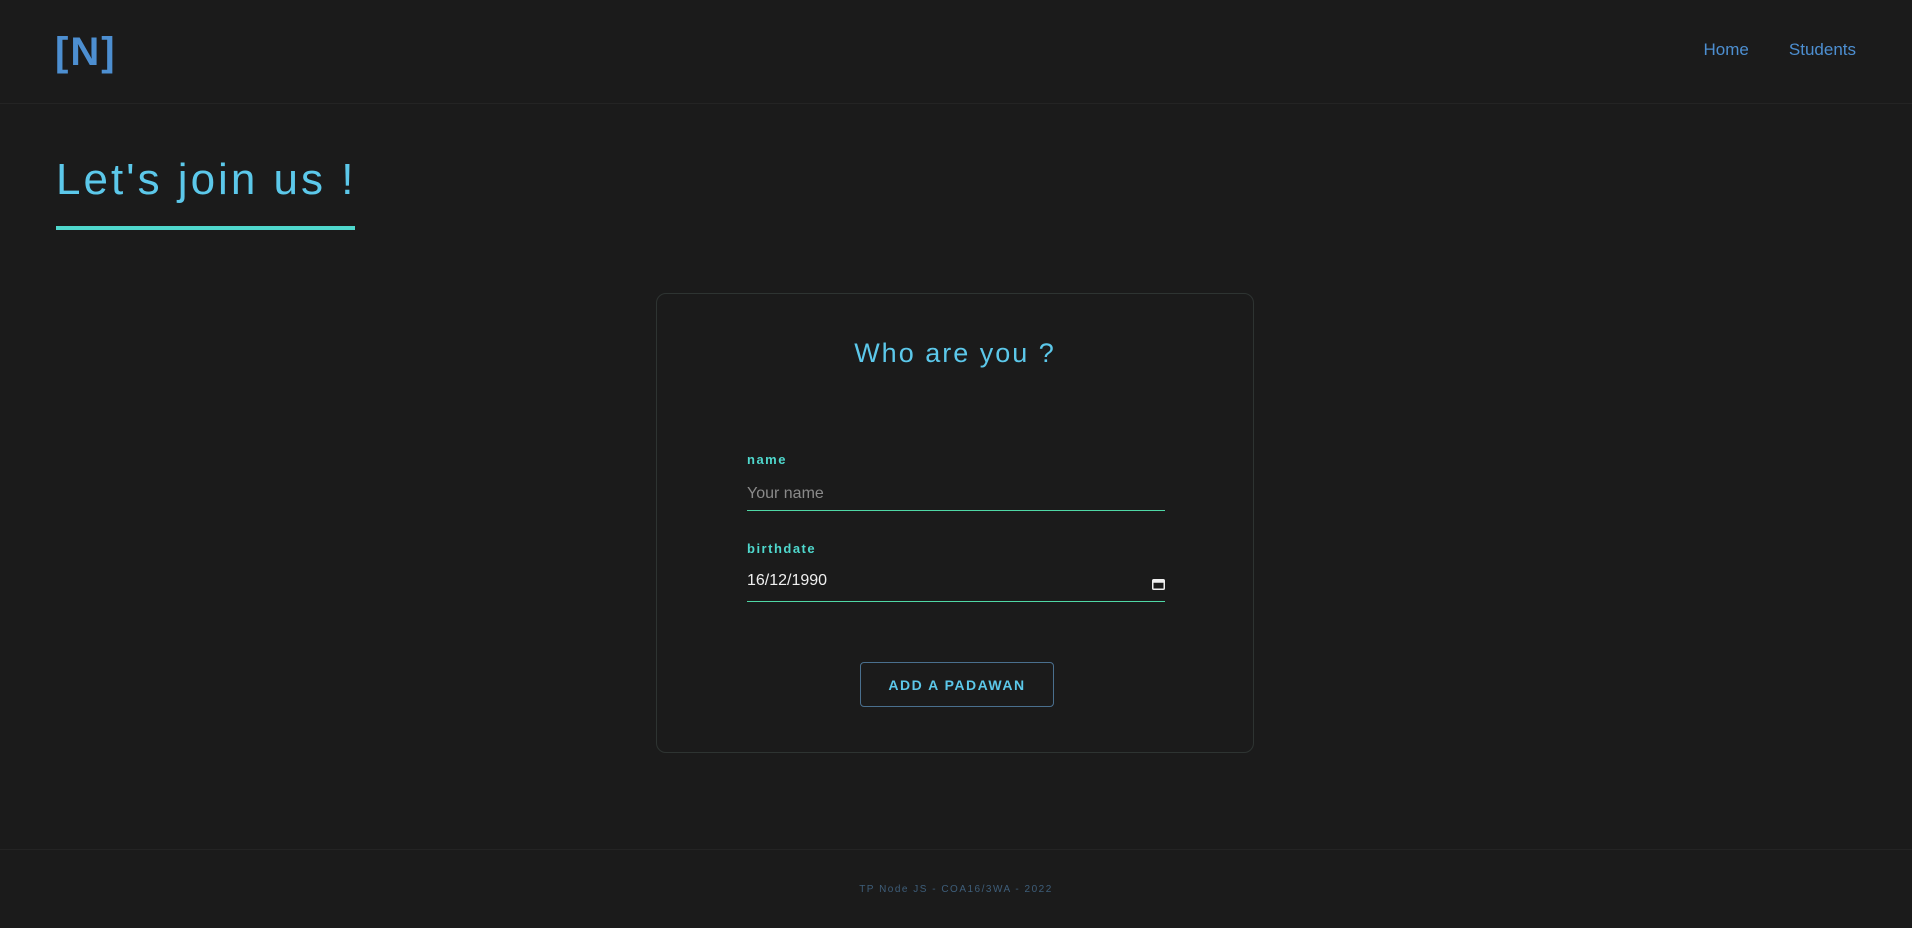 This screenshot has height=928, width=1912. What do you see at coordinates (205, 228) in the screenshot?
I see `title-underline` at bounding box center [205, 228].